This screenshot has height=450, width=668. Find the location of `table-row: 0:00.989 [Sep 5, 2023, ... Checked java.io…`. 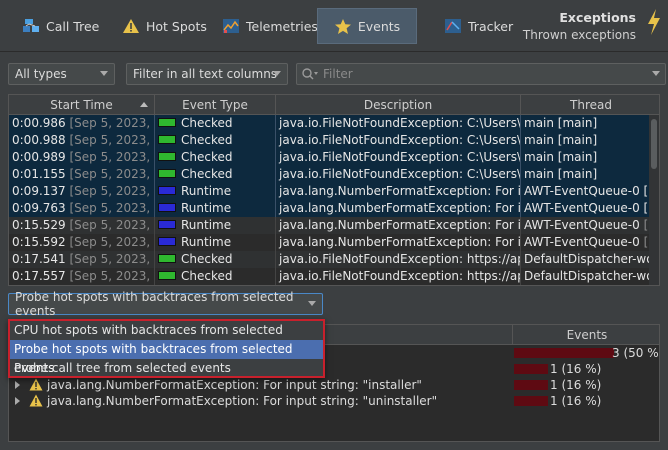

table-row: 0:00.989 [Sep 5, 2023, ... Checked java.io… is located at coordinates (329, 157).